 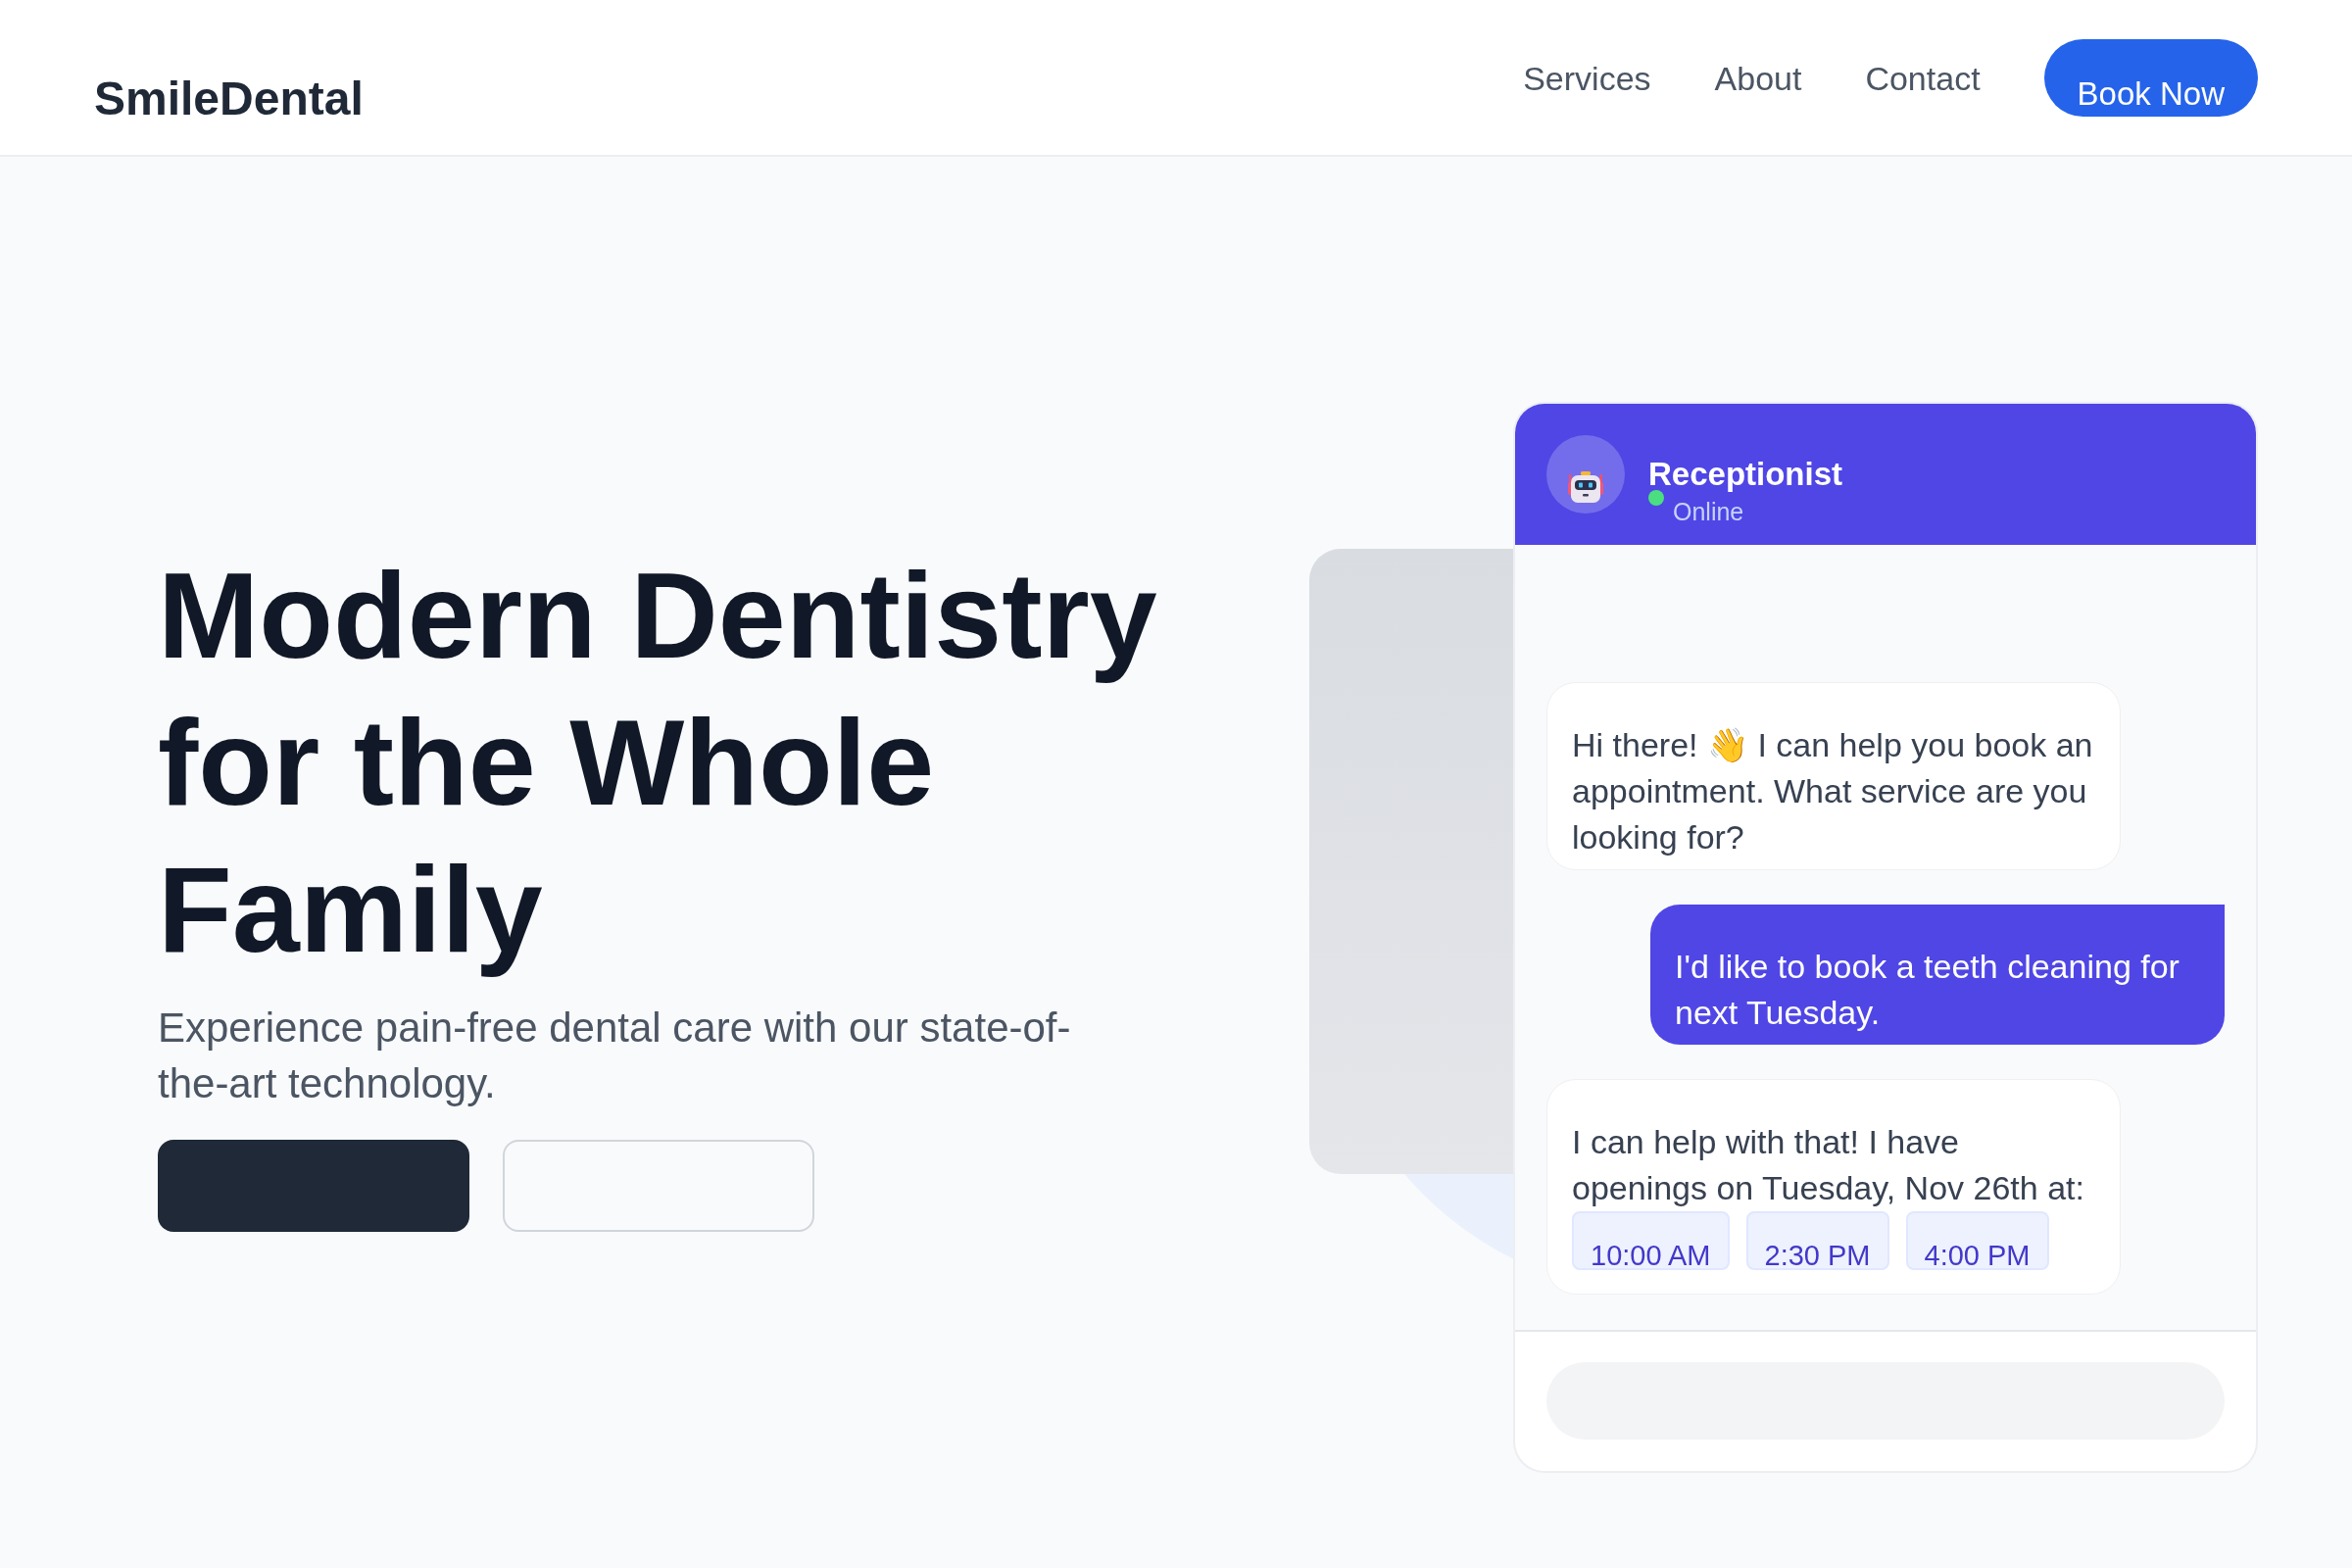 What do you see at coordinates (1927, 990) in the screenshot?
I see `message-text: I'd like to book a teeth cleaning for next Tuesday.` at bounding box center [1927, 990].